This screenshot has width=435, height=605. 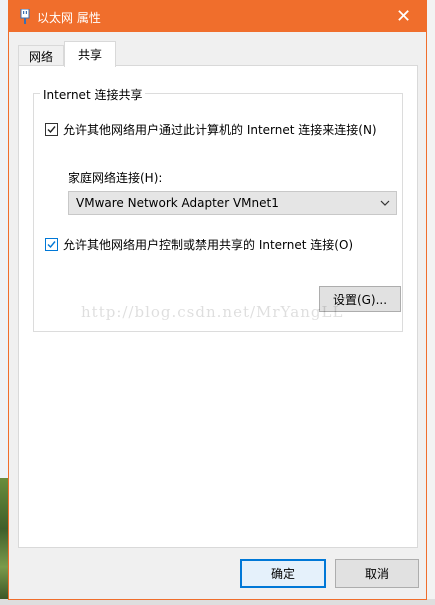 I want to click on ok-button-label: 确定, so click(x=282, y=574).